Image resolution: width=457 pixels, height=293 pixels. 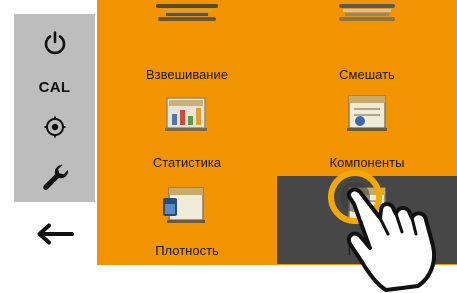 I want to click on statistics-icon, so click(x=186, y=114).